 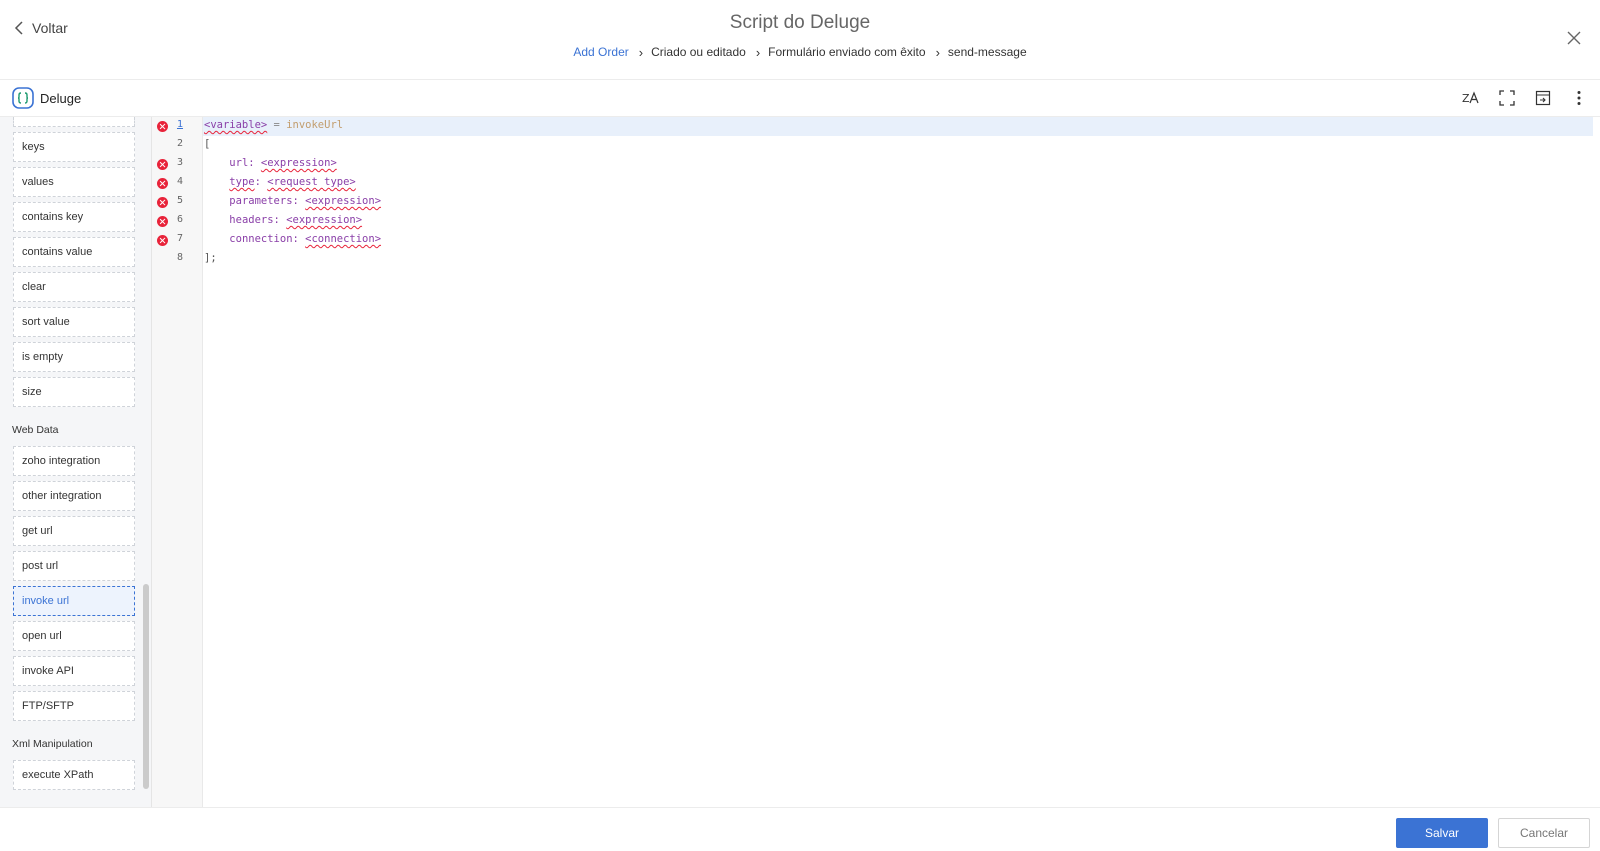 What do you see at coordinates (876, 183) in the screenshot?
I see `code-line: 4 type: <request type>` at bounding box center [876, 183].